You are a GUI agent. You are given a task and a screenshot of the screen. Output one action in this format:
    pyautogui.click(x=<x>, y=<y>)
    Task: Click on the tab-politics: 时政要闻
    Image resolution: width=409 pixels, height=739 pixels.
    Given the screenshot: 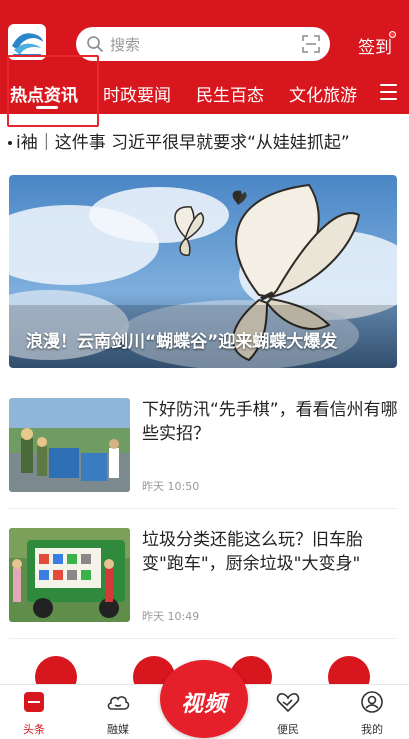 What is the action you would take?
    pyautogui.click(x=137, y=93)
    